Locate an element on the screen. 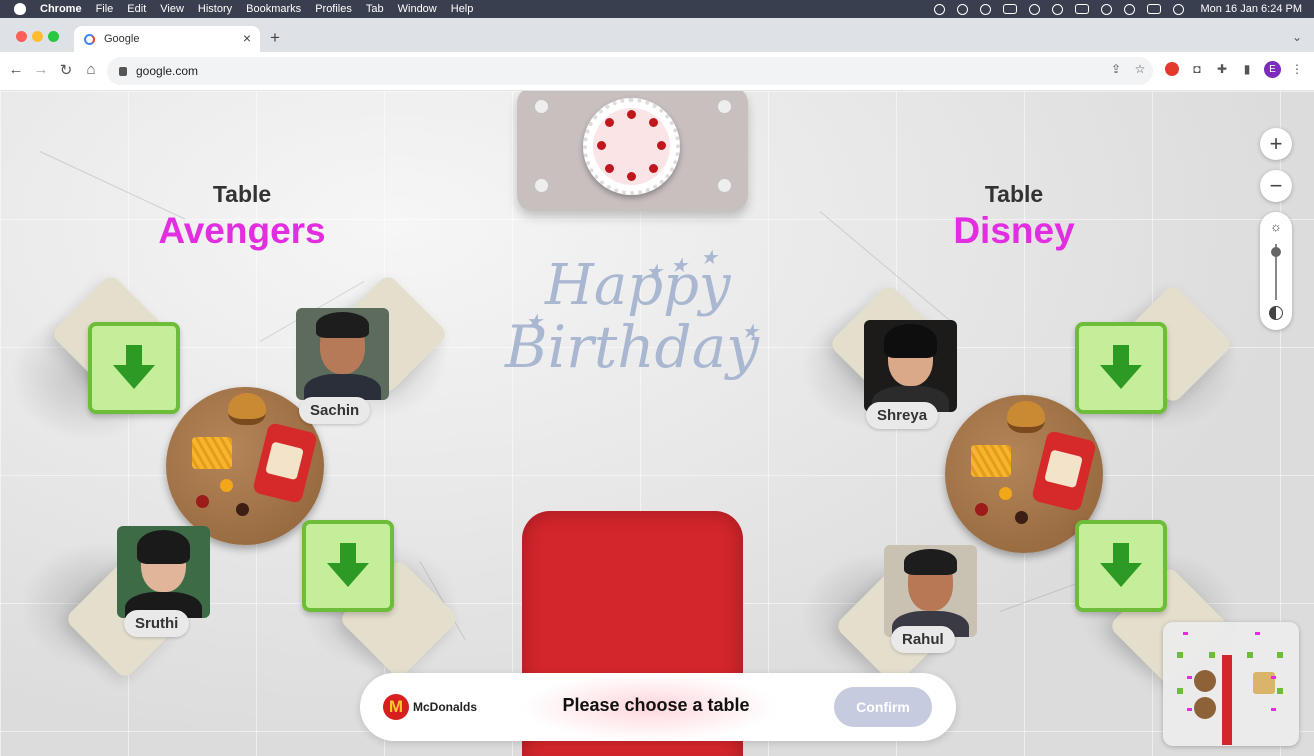 The height and width of the screenshot is (756, 1314). table-avengers-title: Table Avengers is located at coordinates (242, 216).